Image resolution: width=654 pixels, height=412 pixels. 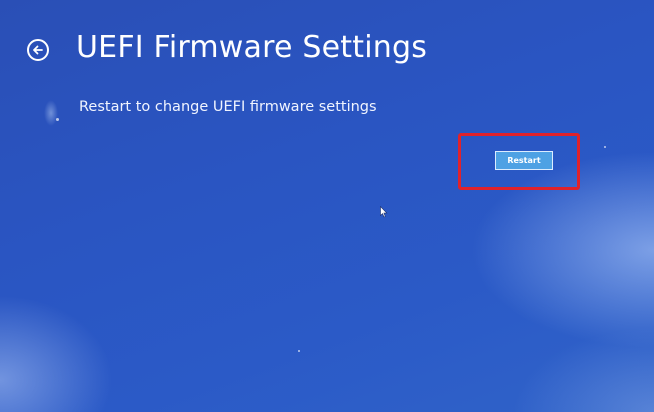 I want to click on mouse-pointer-icon, so click(x=384, y=212).